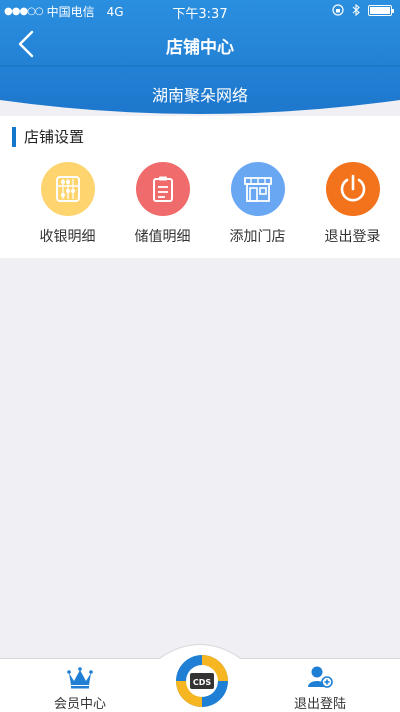  I want to click on status-bar: ●●●○○ 中国电信 4G 下午3:37, so click(200, 11).